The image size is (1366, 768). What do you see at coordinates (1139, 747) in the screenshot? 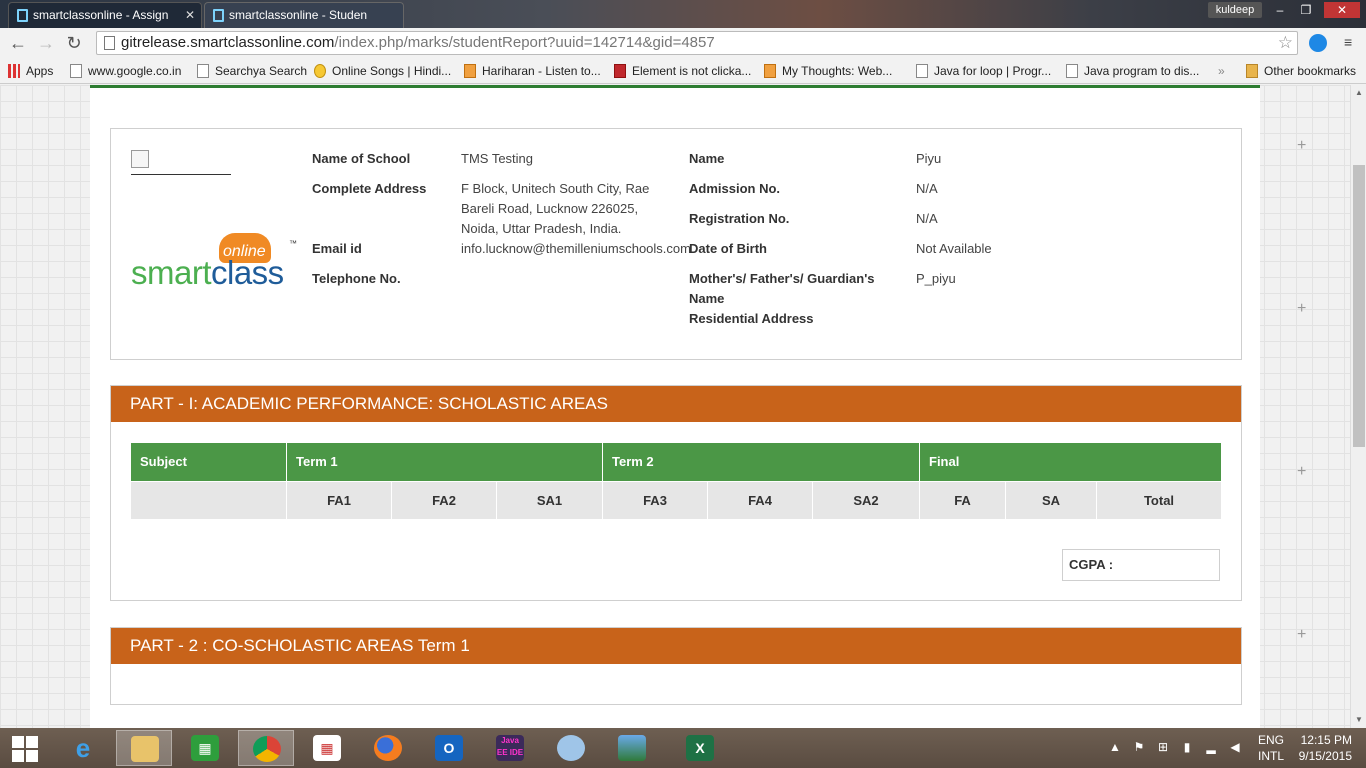
I see `action-center-flag-icon: ⚑` at bounding box center [1139, 747].